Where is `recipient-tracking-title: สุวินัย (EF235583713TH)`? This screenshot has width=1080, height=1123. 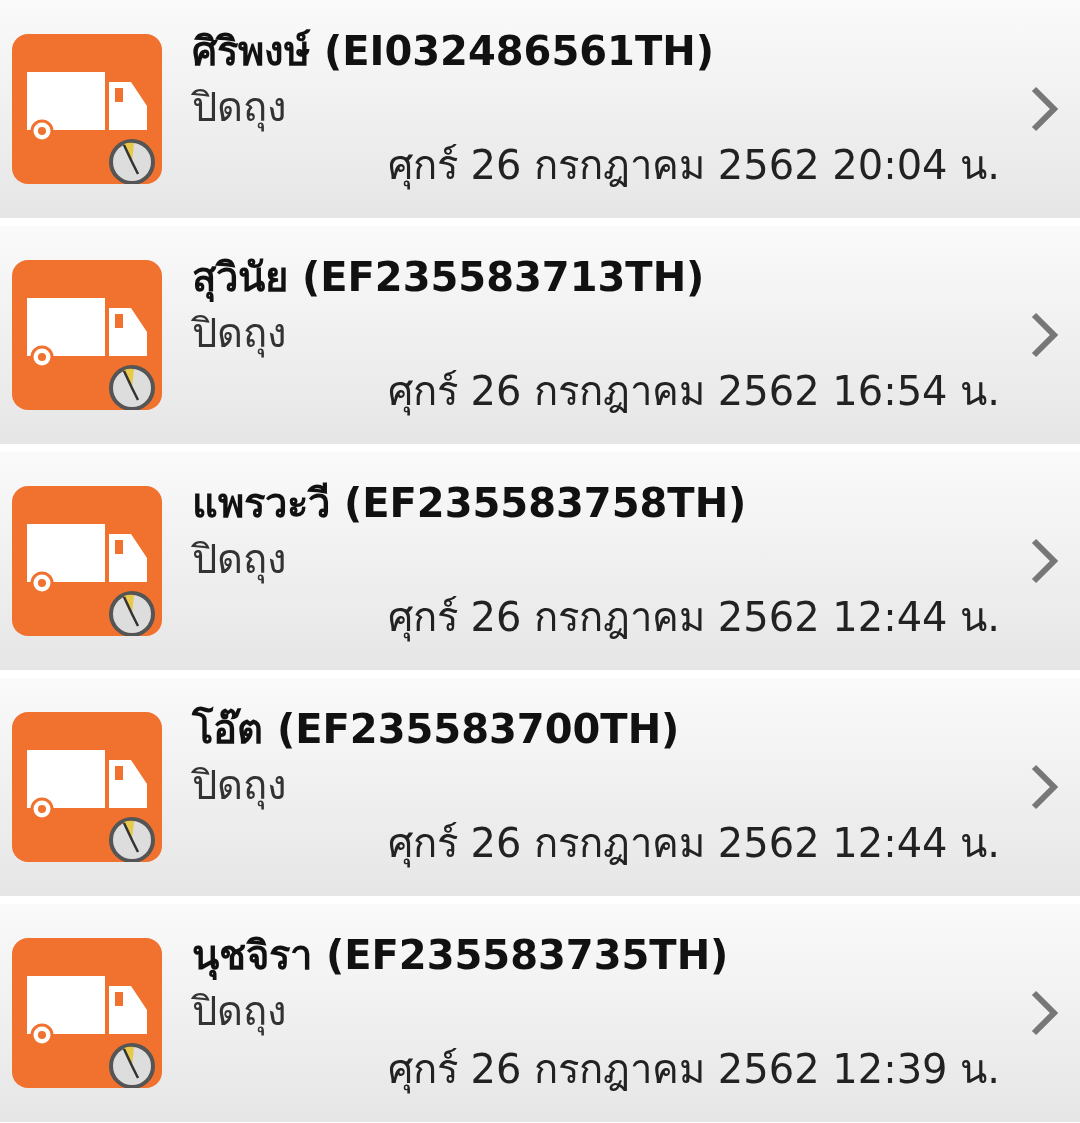
recipient-tracking-title: สุวินัย (EF235583713TH) is located at coordinates (449, 278).